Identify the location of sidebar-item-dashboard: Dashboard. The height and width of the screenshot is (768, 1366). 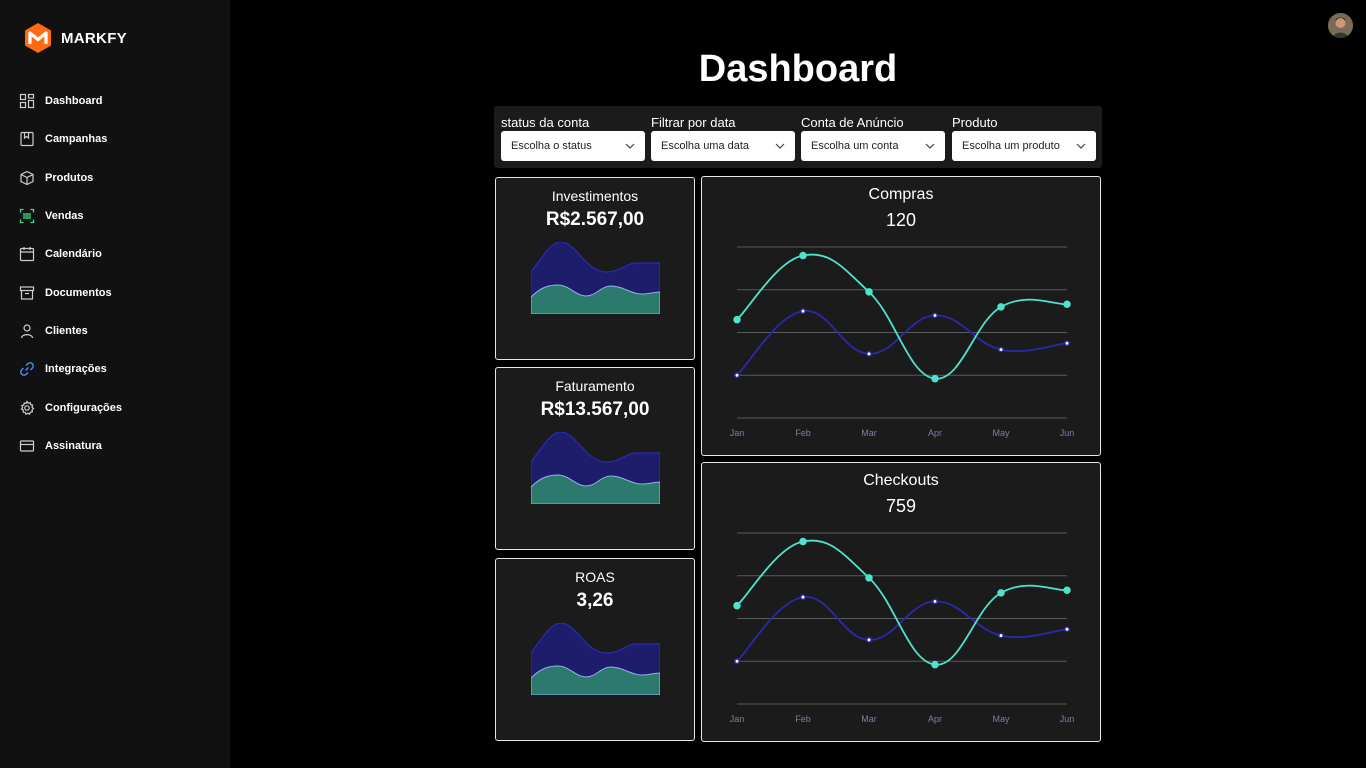
(115, 101).